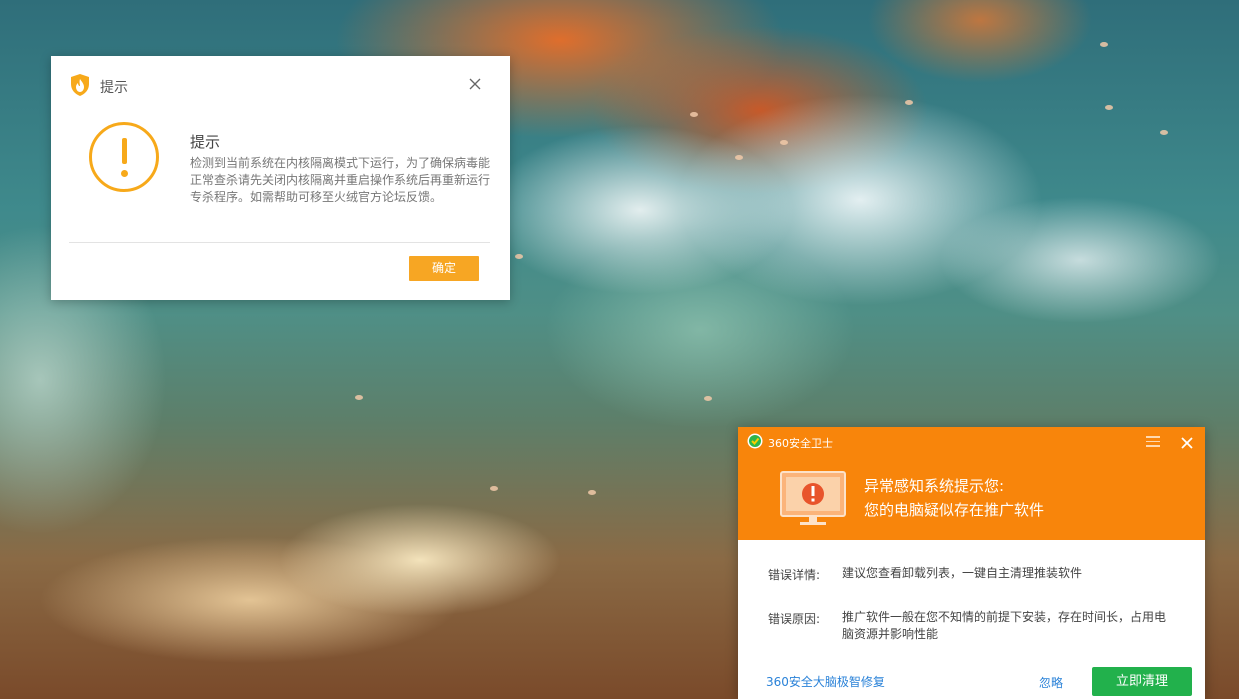  What do you see at coordinates (279, 242) in the screenshot?
I see `divider` at bounding box center [279, 242].